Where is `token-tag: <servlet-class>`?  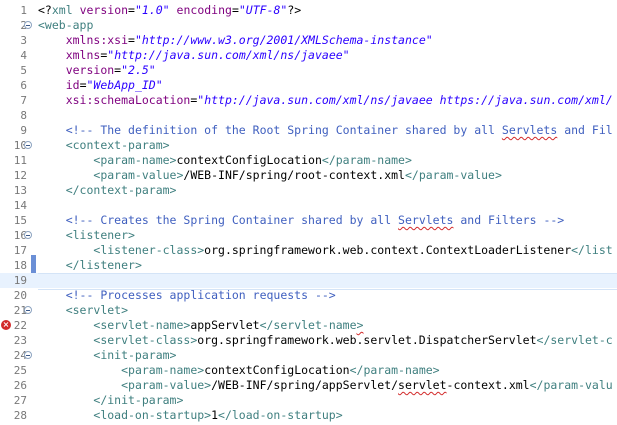
token-tag: <servlet-class> is located at coordinates (145, 340).